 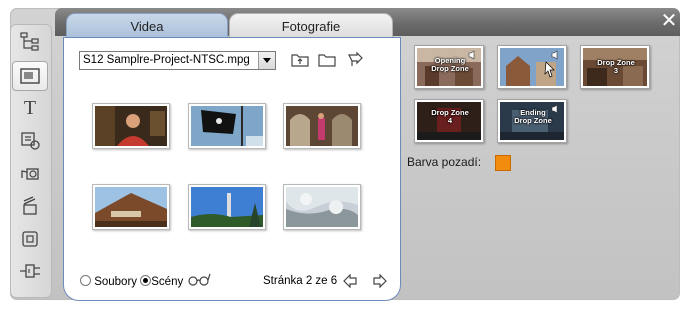 I want to click on up-folder-button, so click(x=300, y=60).